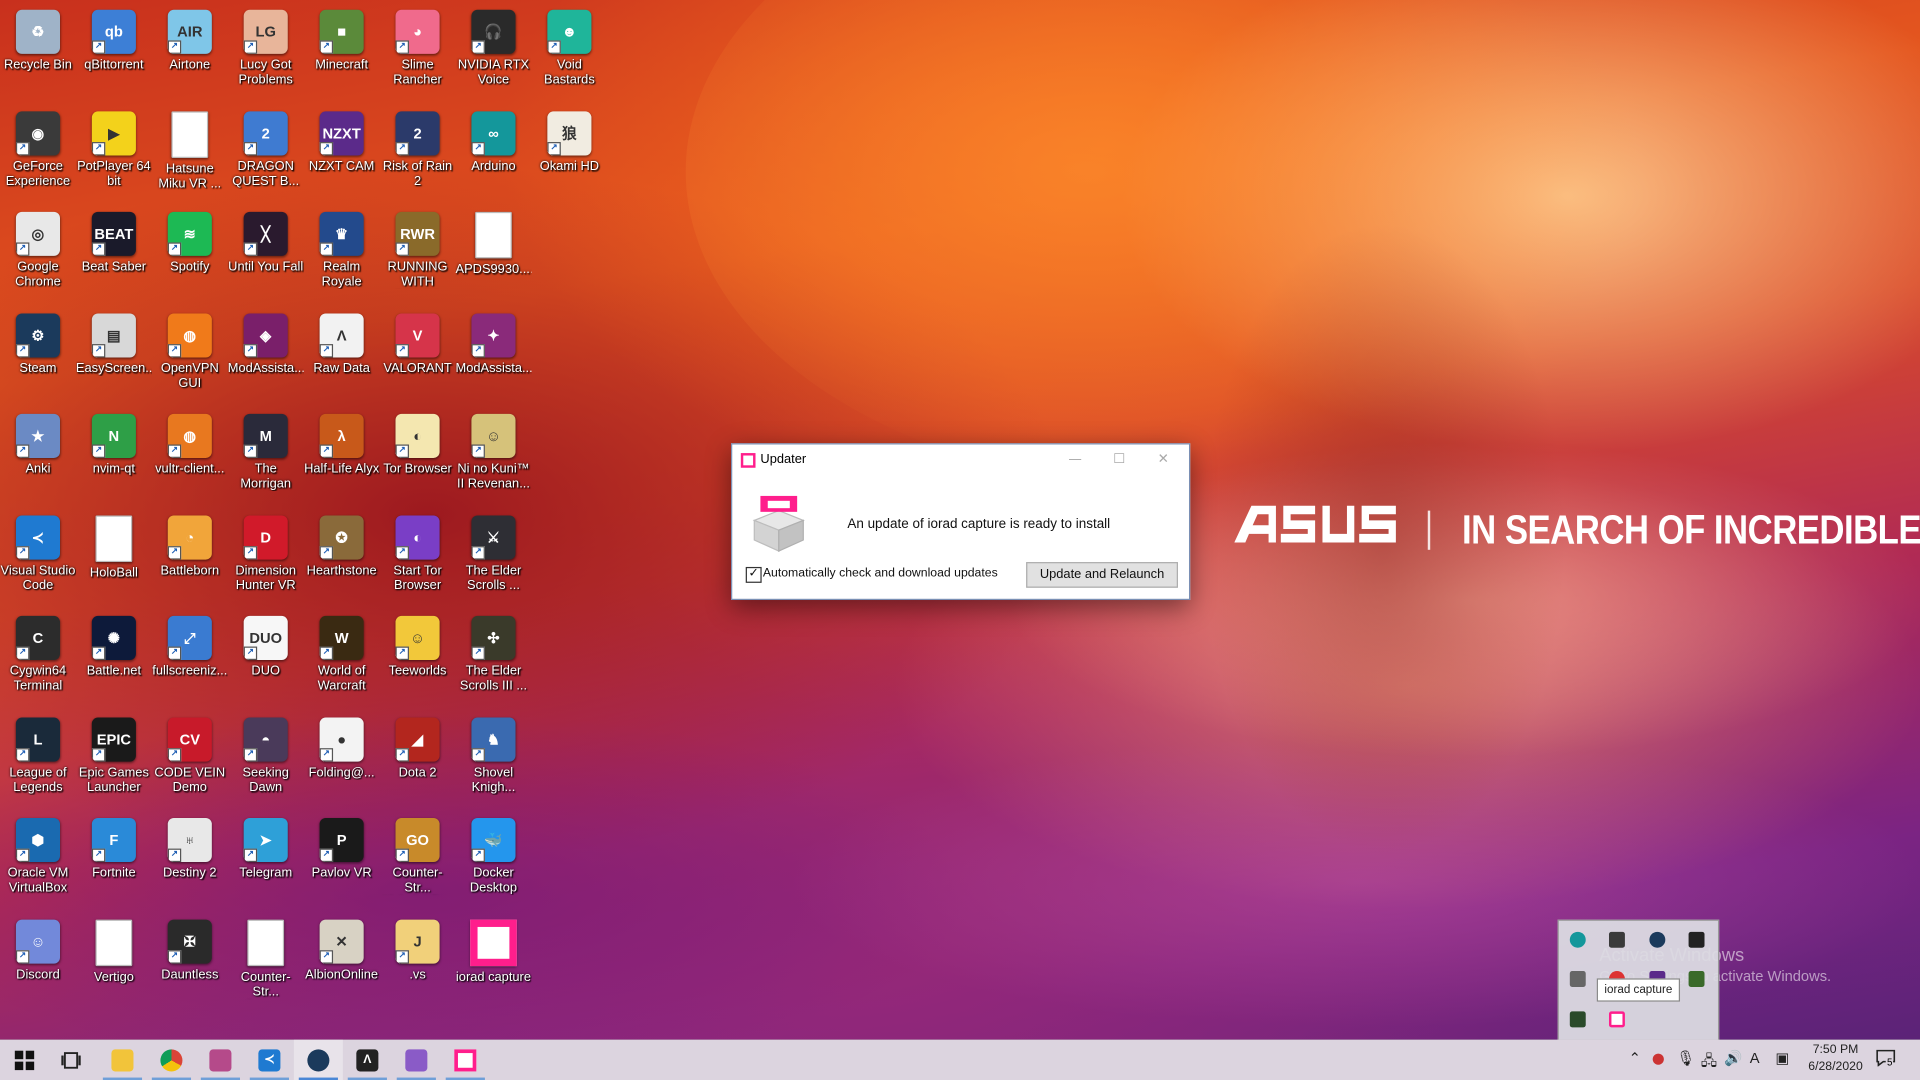 The width and height of the screenshot is (1920, 1080). Describe the element at coordinates (38, 854) in the screenshot. I see `desktop-icon: ⬢ ↗ Oracle VM VirtualBox` at that location.